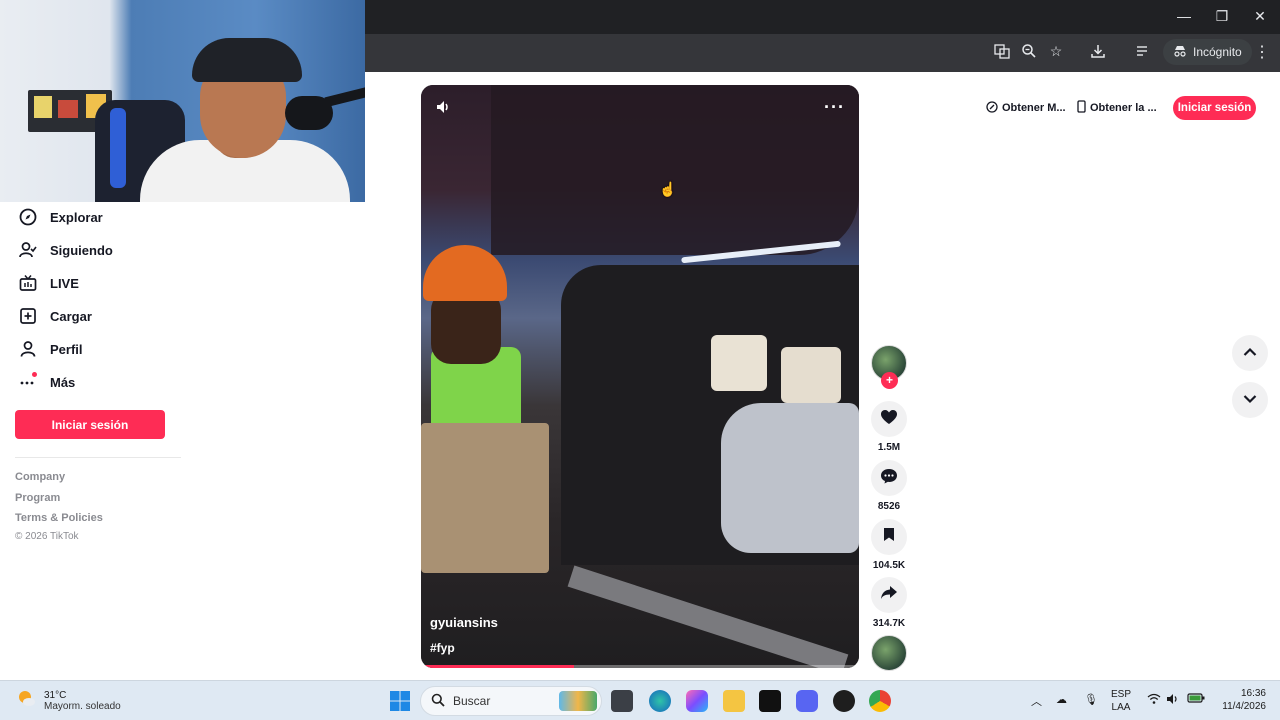 Image resolution: width=1280 pixels, height=720 pixels. What do you see at coordinates (1121, 707) in the screenshot?
I see `language-bottom: LAA` at bounding box center [1121, 707].